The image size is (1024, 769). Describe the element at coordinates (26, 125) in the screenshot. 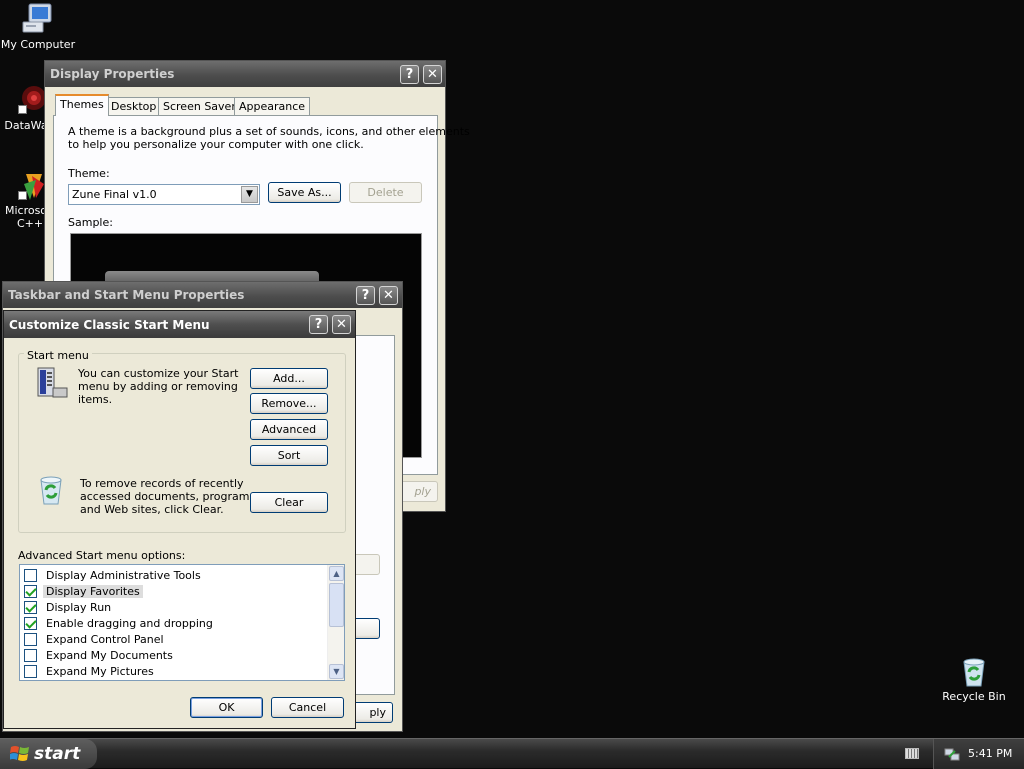

I see `desktop-icon-label: DataWa` at that location.